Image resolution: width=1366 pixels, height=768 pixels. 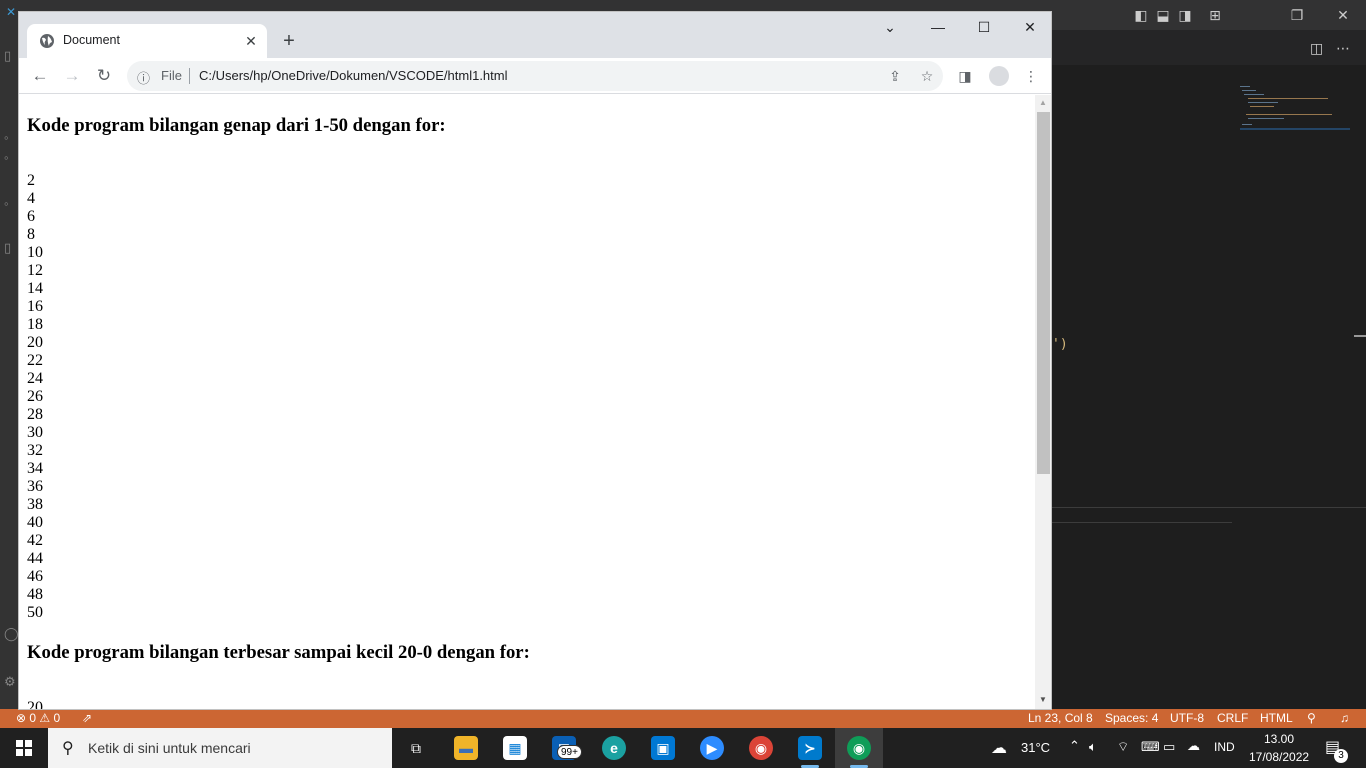 What do you see at coordinates (712, 748) in the screenshot?
I see `zoom-app: ▶` at bounding box center [712, 748].